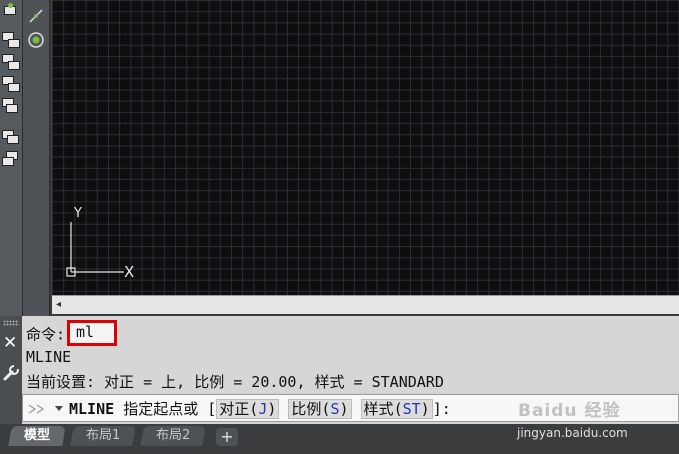 The width and height of the screenshot is (679, 454). I want to click on grip-handle, so click(11, 323).